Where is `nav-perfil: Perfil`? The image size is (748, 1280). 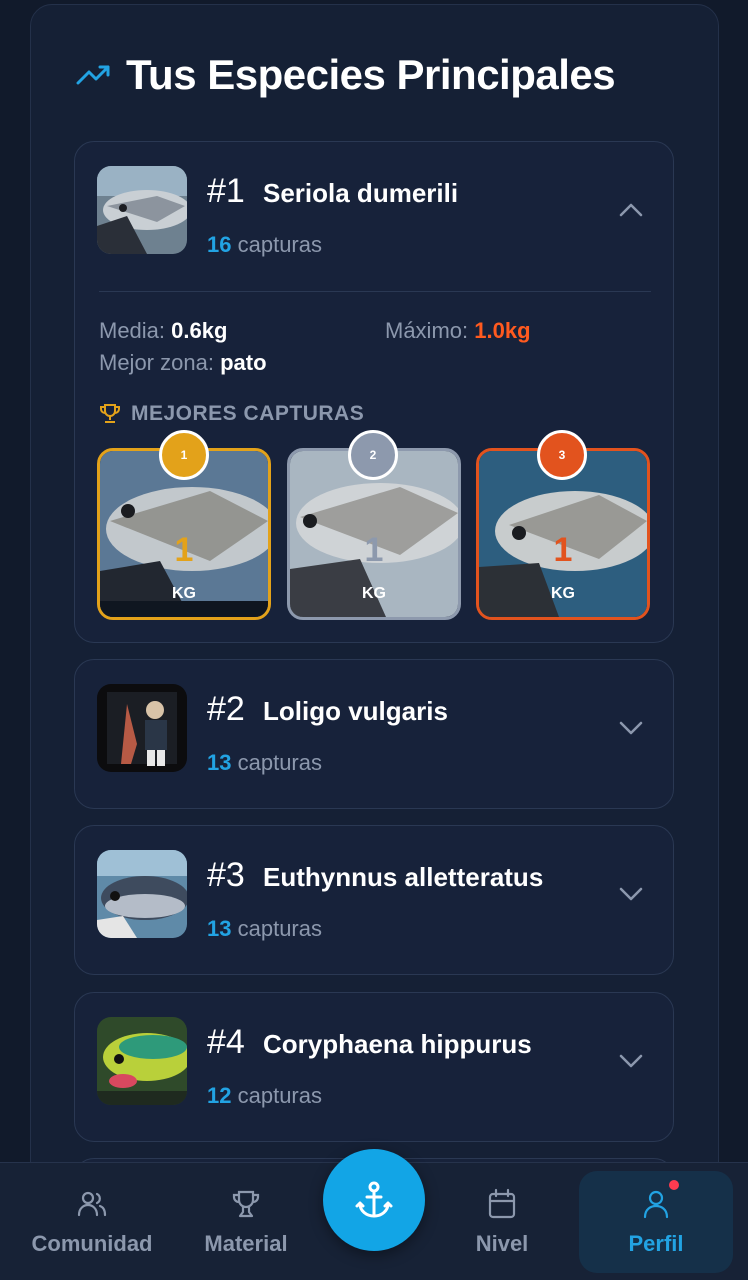 nav-perfil: Perfil is located at coordinates (656, 1221).